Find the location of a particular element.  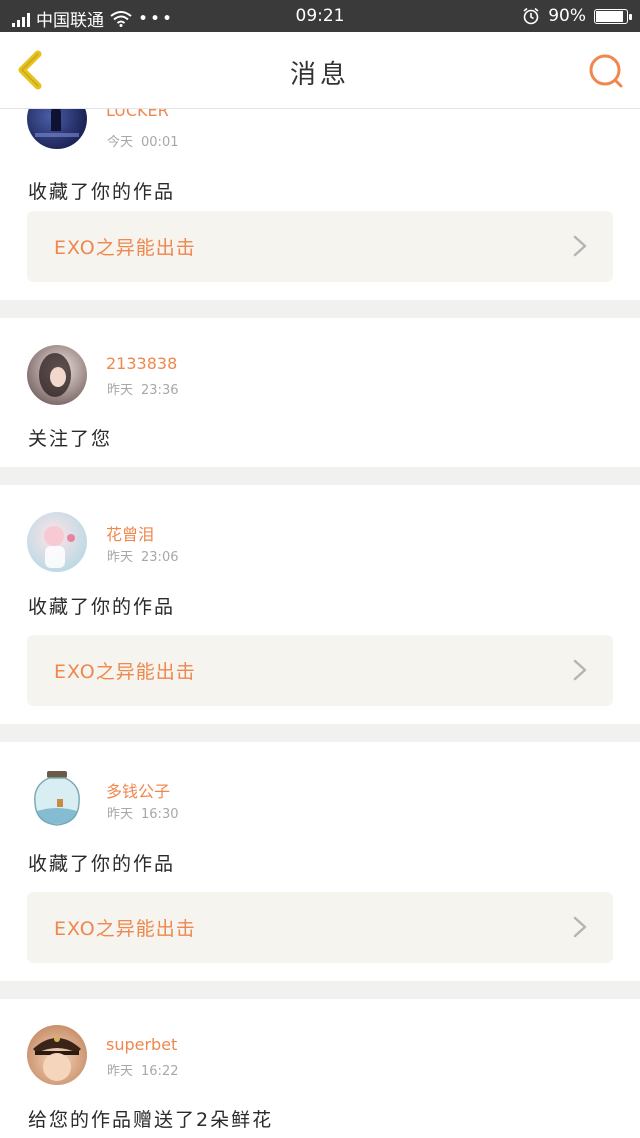

list-item: superbet 昨天 16:22 给您的作品赠送了2朵鲜花 is located at coordinates (320, 1068).